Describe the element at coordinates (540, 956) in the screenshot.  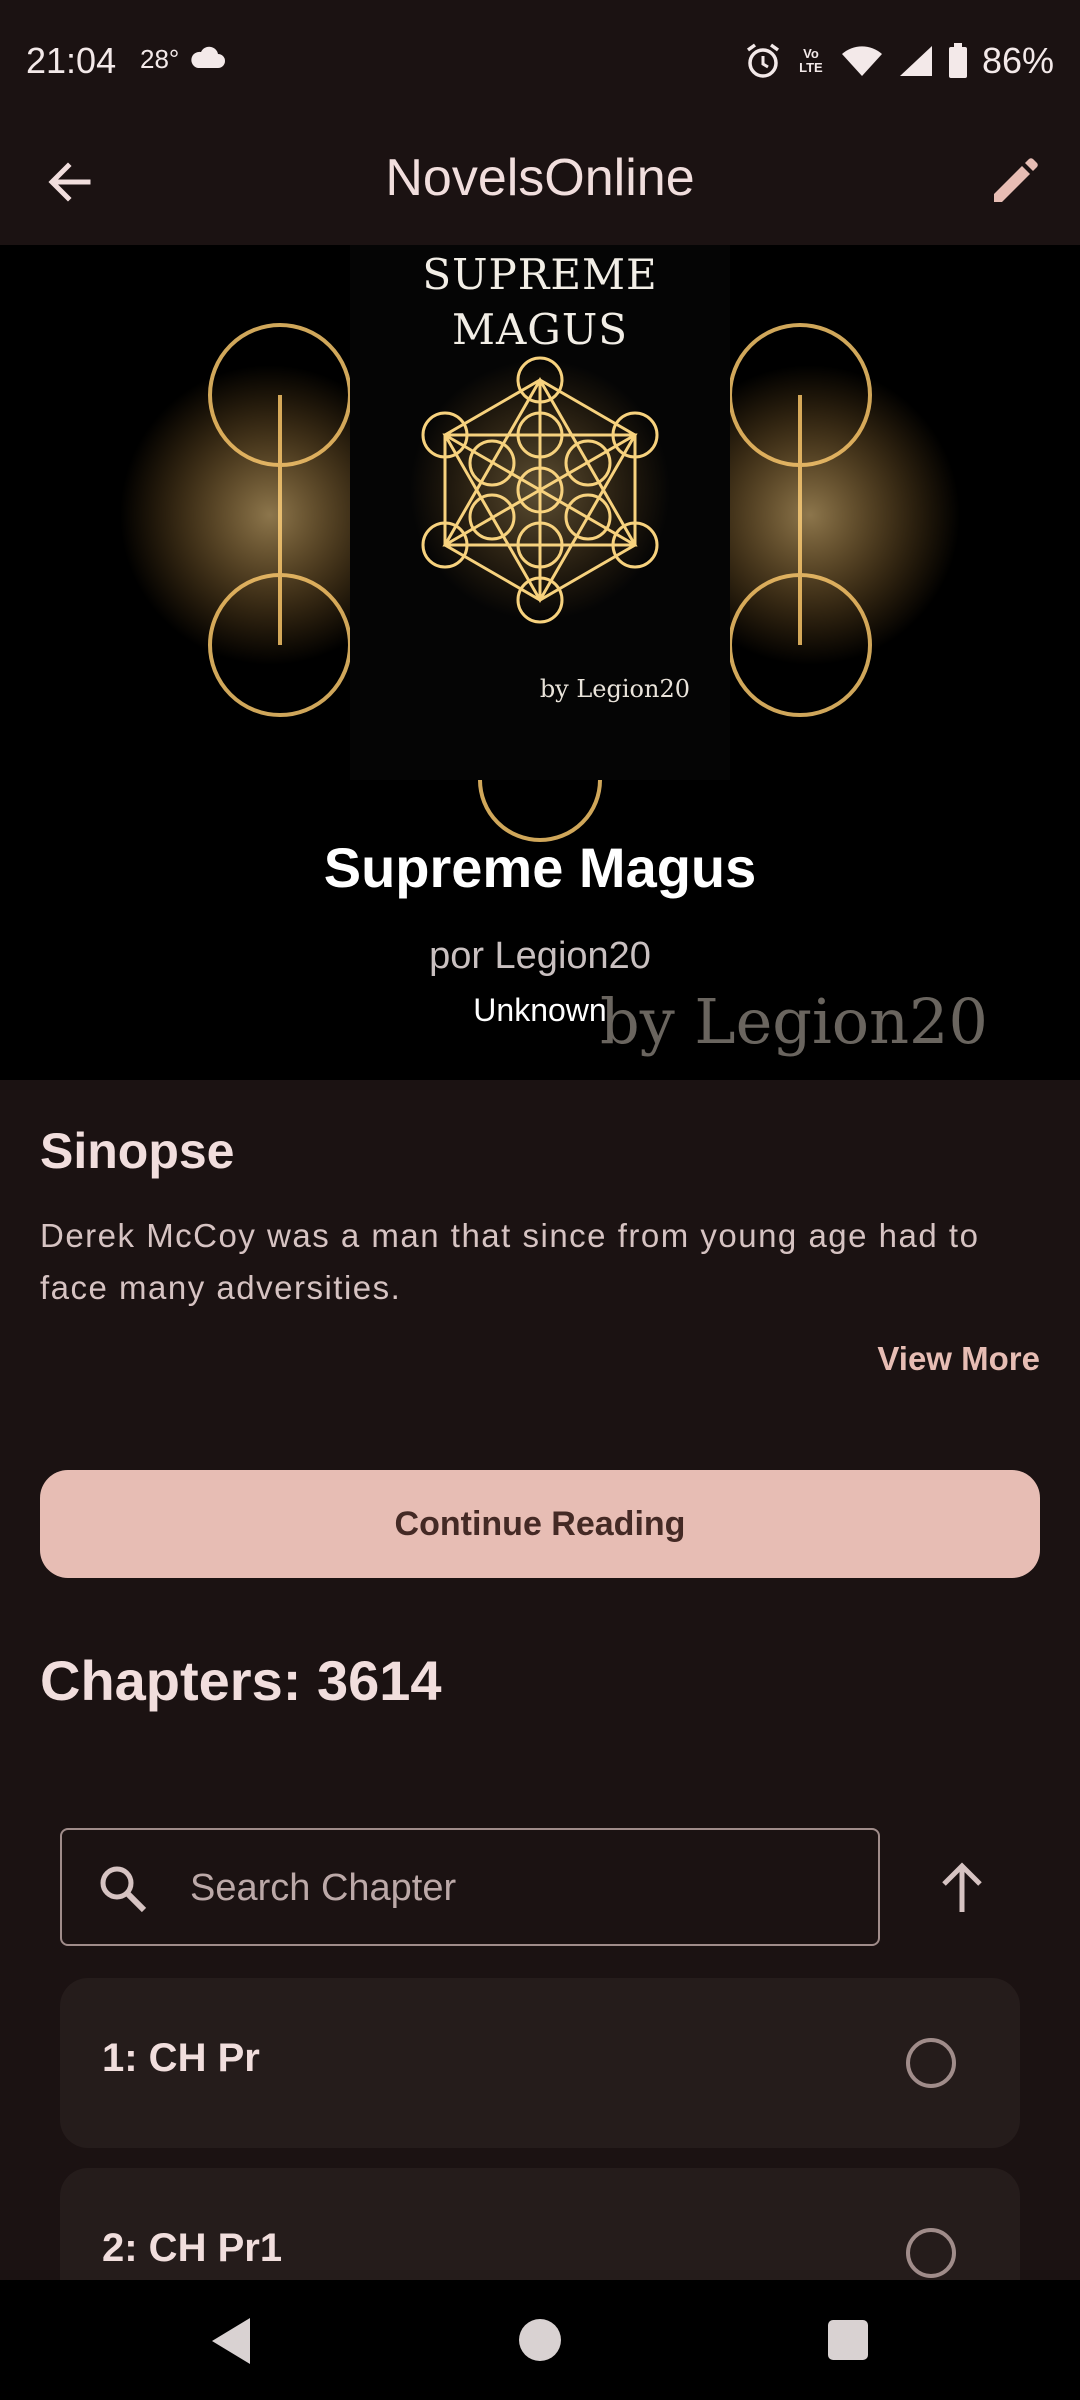
I see `book-author: por Legion20` at that location.